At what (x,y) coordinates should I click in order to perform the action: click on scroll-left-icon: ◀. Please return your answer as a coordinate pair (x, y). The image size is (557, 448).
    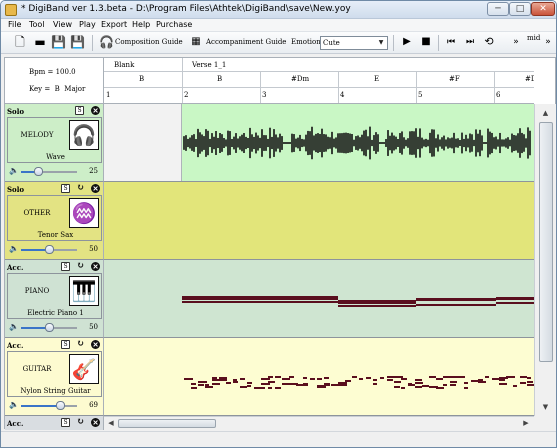
    Looking at the image, I should click on (111, 423).